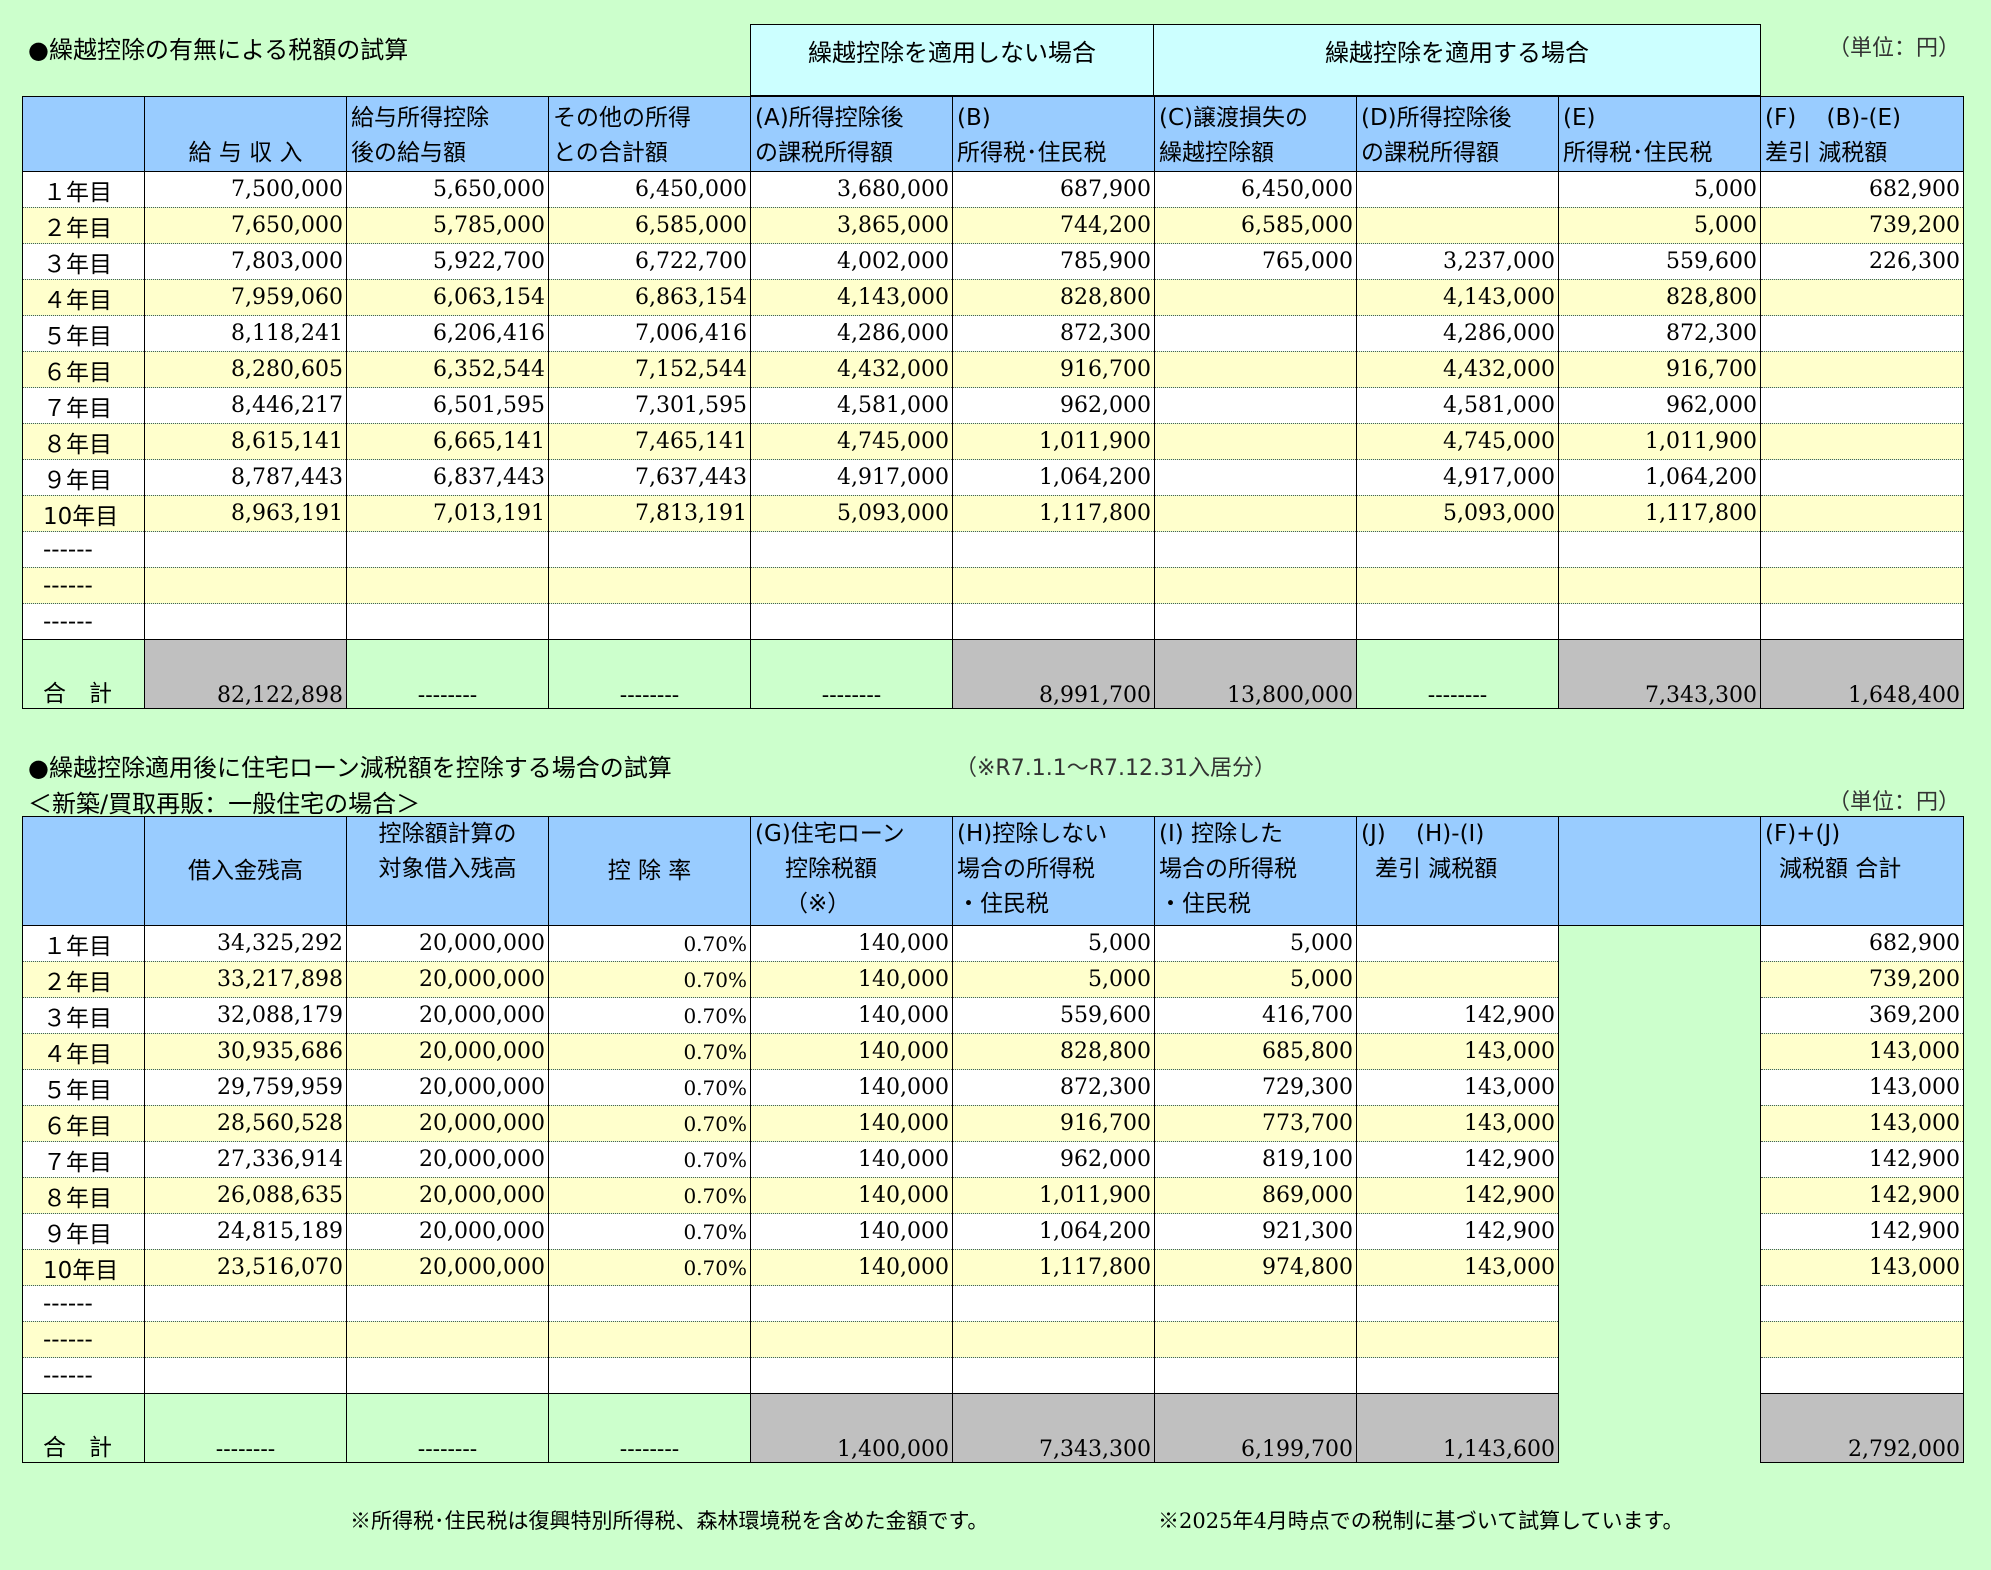 Image resolution: width=1991 pixels, height=1570 pixels. Describe the element at coordinates (245, 674) in the screenshot. I see `total-cell: 82,122,898` at that location.